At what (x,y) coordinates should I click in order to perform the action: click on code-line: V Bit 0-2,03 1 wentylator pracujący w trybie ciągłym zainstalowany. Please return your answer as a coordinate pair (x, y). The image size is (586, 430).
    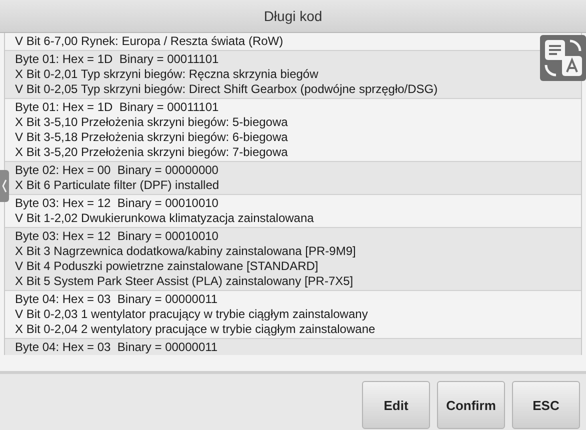
    Looking at the image, I should click on (192, 314).